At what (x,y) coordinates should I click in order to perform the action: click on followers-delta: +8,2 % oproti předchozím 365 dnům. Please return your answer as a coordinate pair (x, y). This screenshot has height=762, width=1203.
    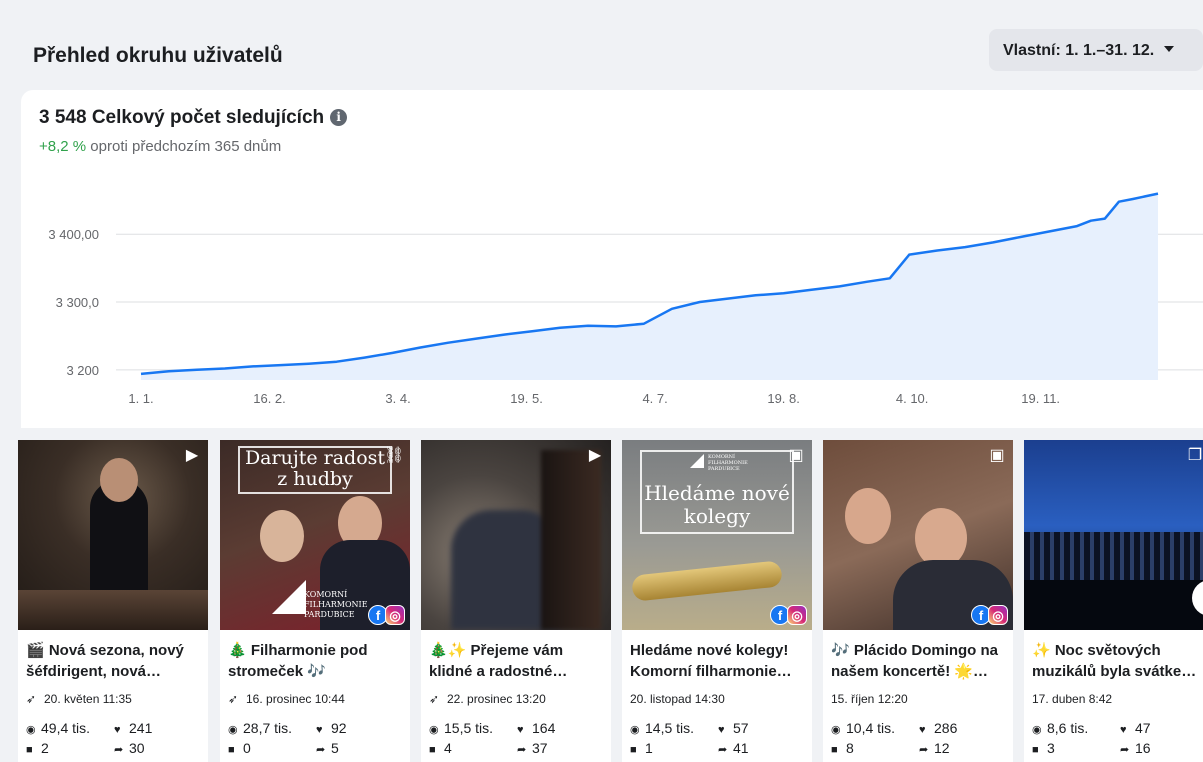
    Looking at the image, I should click on (160, 146).